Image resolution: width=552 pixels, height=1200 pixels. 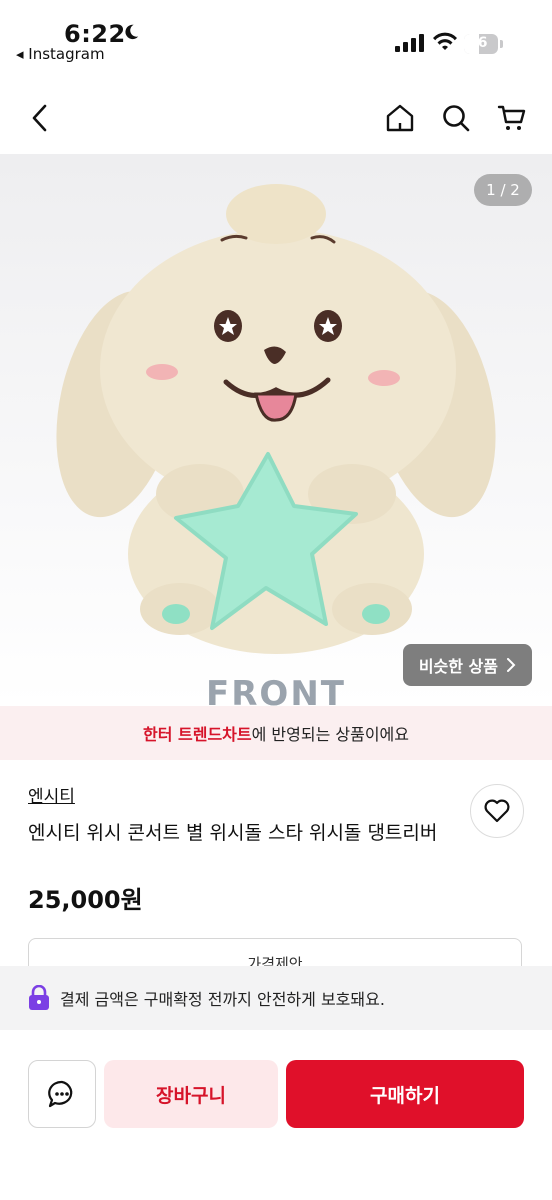 I want to click on bottom-action-bar: 장바구니 구매하기, so click(x=276, y=1115).